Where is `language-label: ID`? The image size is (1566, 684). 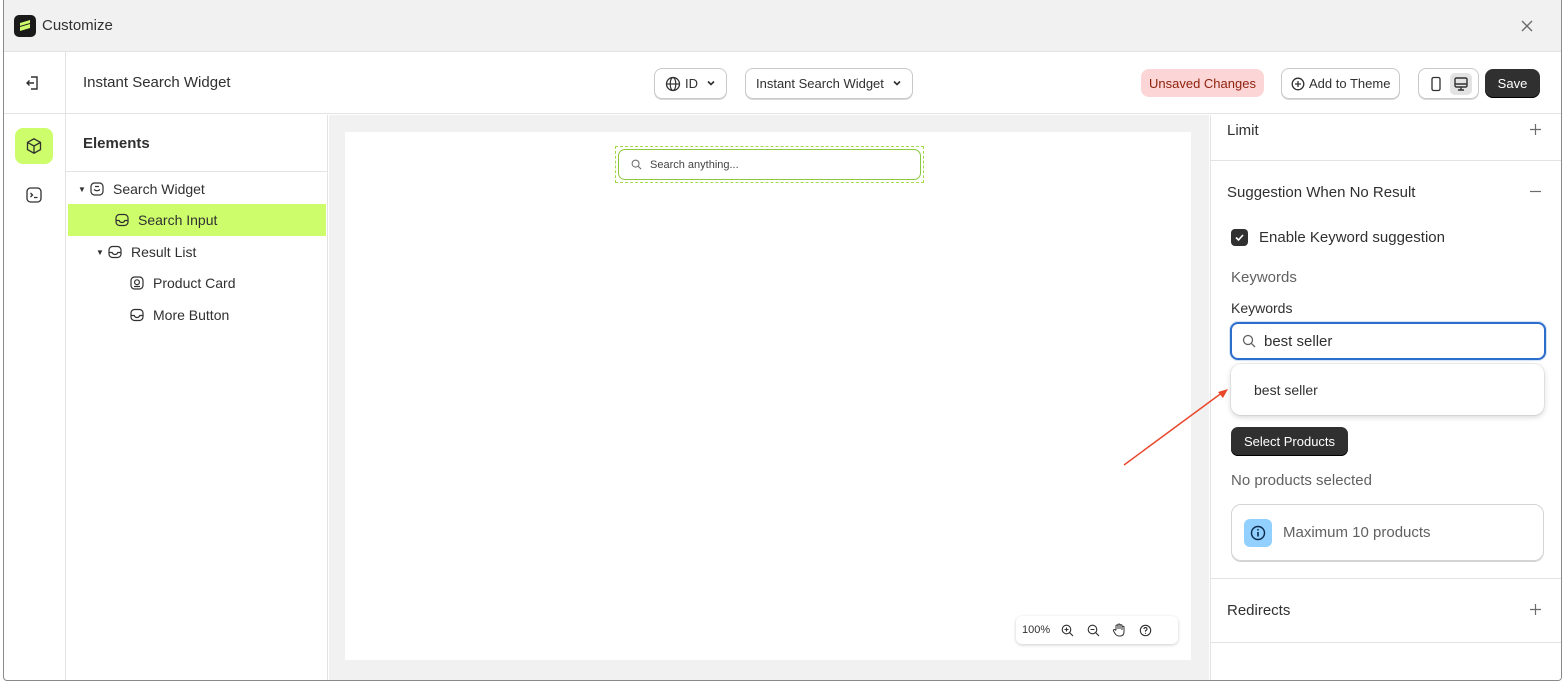
language-label: ID is located at coordinates (691, 83).